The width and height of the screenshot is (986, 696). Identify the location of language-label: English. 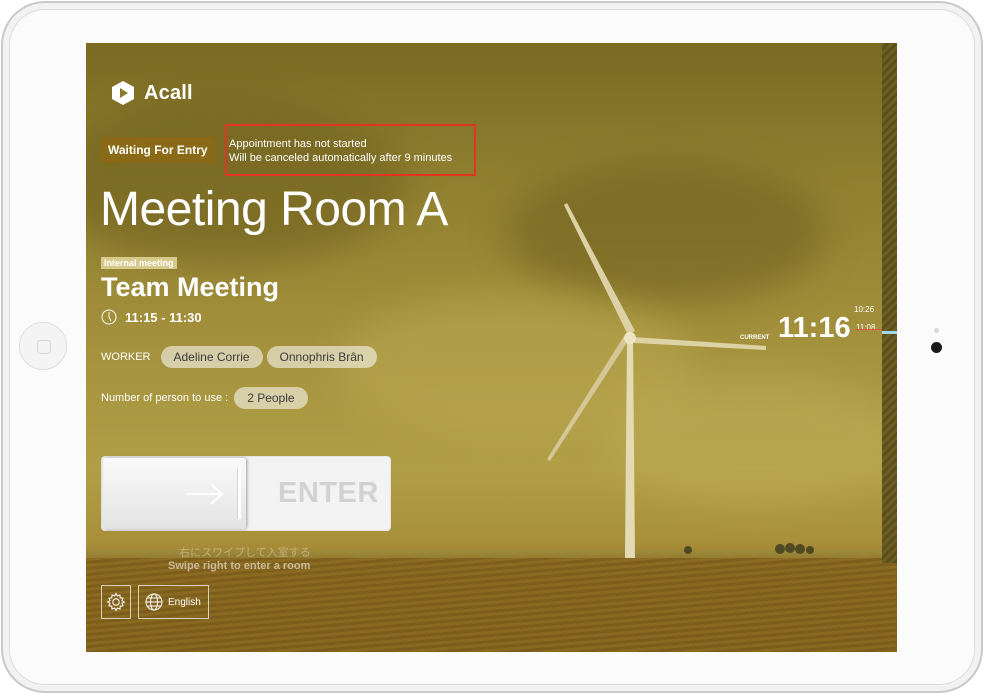
(184, 602).